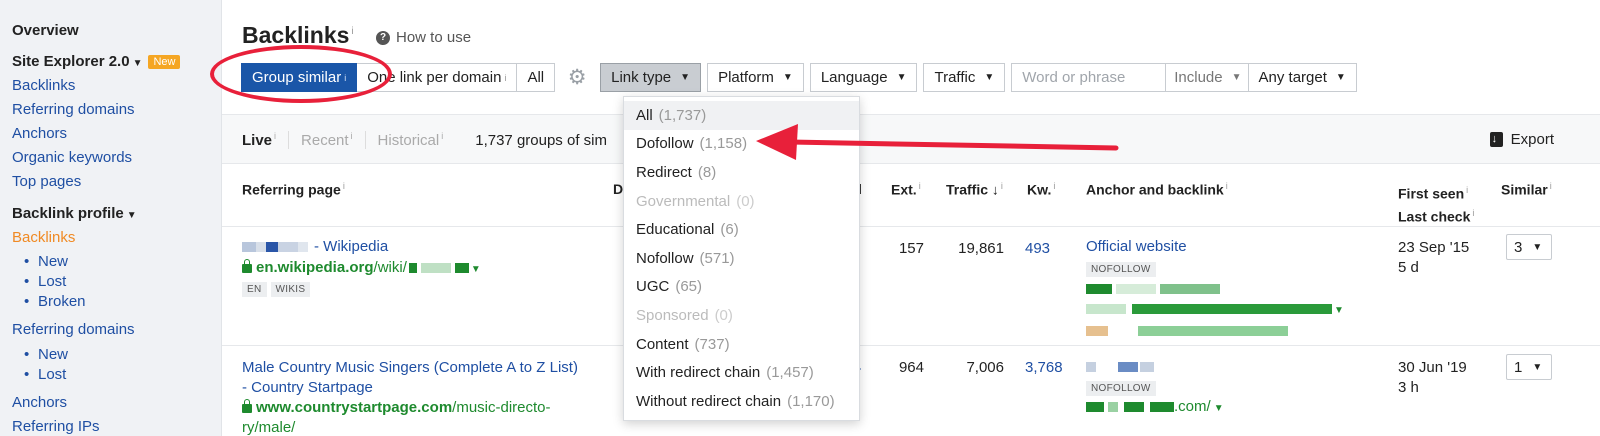 The height and width of the screenshot is (436, 1600). What do you see at coordinates (247, 266) in the screenshot?
I see `lock-icon` at bounding box center [247, 266].